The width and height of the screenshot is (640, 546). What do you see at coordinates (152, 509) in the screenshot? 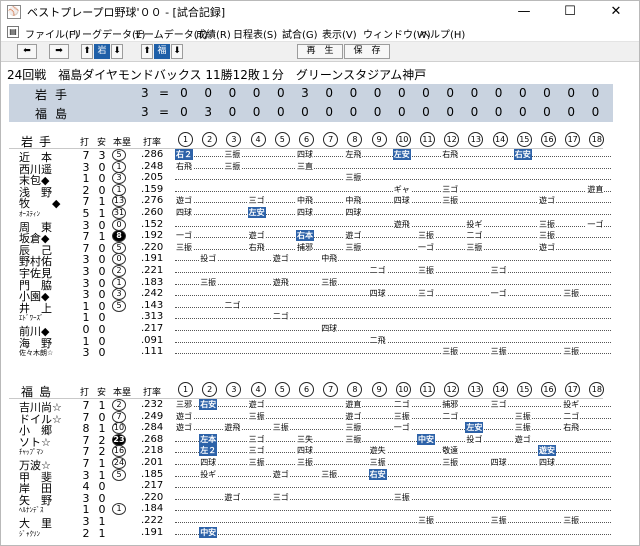
I see `batting-average: .184` at bounding box center [152, 509].